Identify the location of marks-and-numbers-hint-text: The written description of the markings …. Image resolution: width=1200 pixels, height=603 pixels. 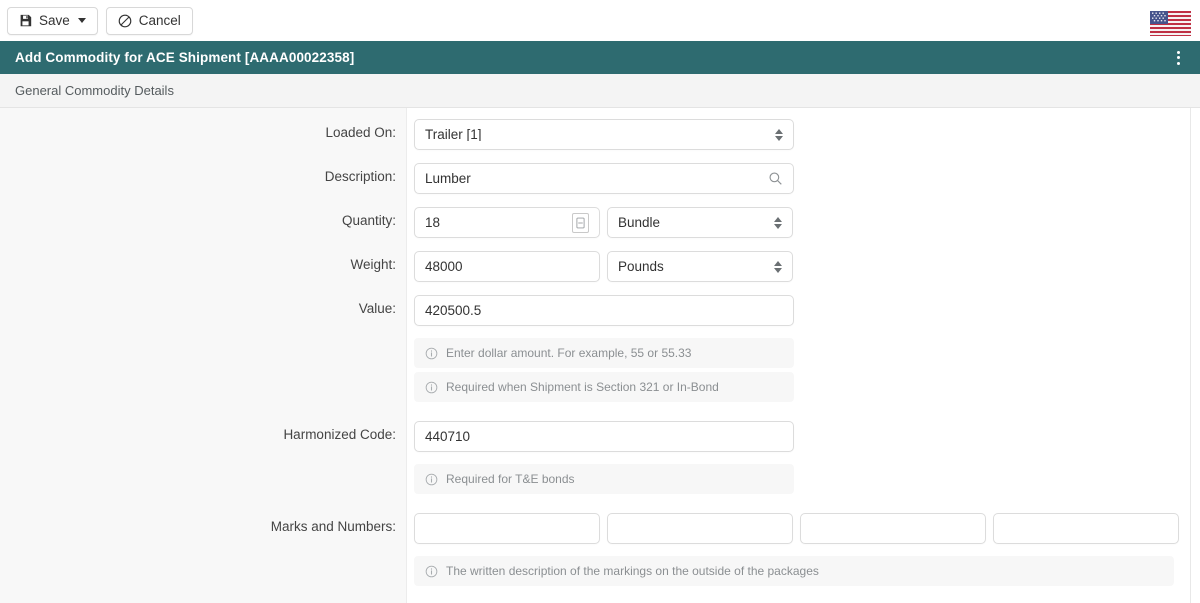
(632, 571).